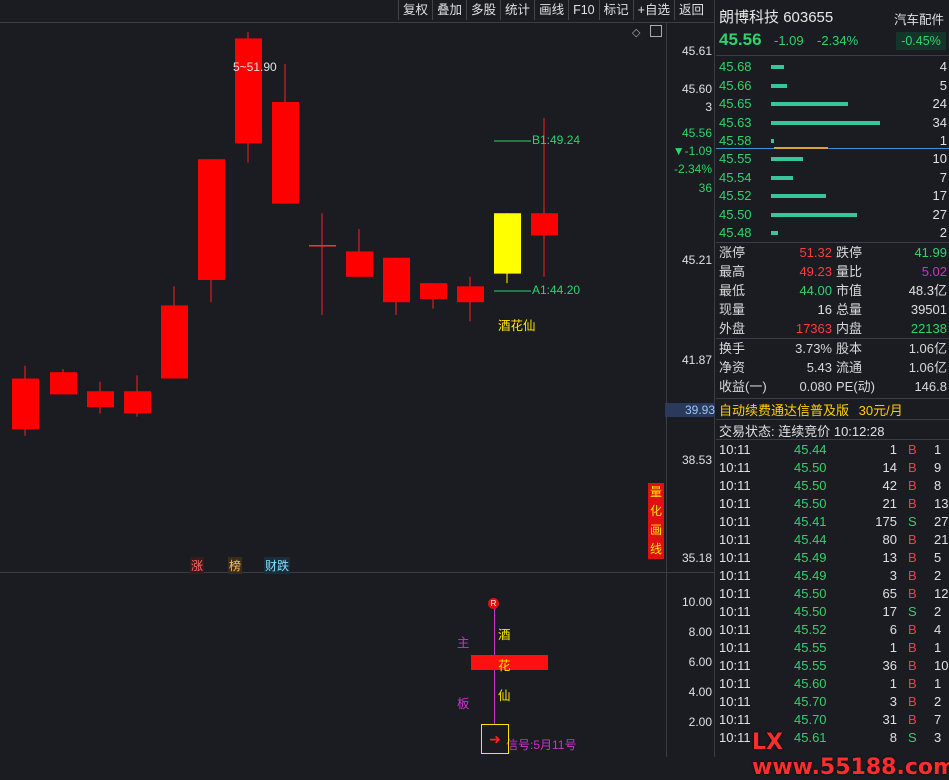 This screenshot has height=780, width=949. I want to click on stat-value: 1.06亿, so click(927, 367).